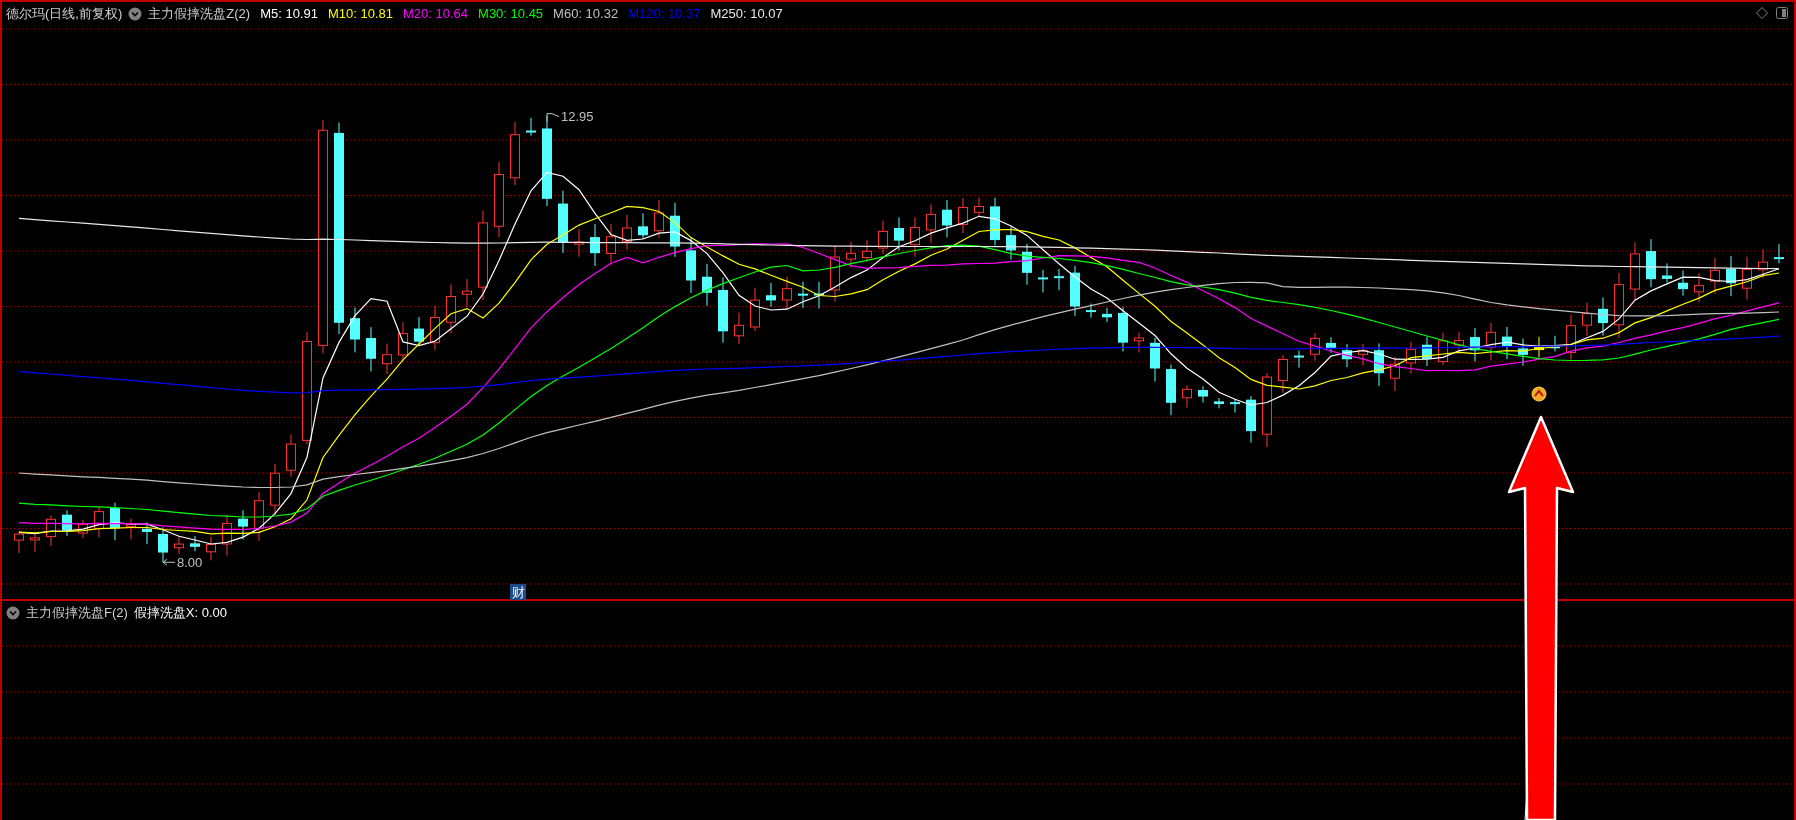 The image size is (1796, 820). What do you see at coordinates (1539, 394) in the screenshot?
I see `signal-coin-icon` at bounding box center [1539, 394].